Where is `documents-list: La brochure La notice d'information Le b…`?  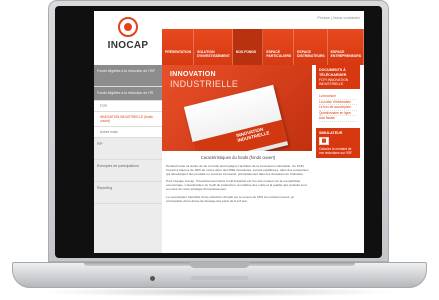
documents-list: La brochure La notice d'information Le b… is located at coordinates (338, 108).